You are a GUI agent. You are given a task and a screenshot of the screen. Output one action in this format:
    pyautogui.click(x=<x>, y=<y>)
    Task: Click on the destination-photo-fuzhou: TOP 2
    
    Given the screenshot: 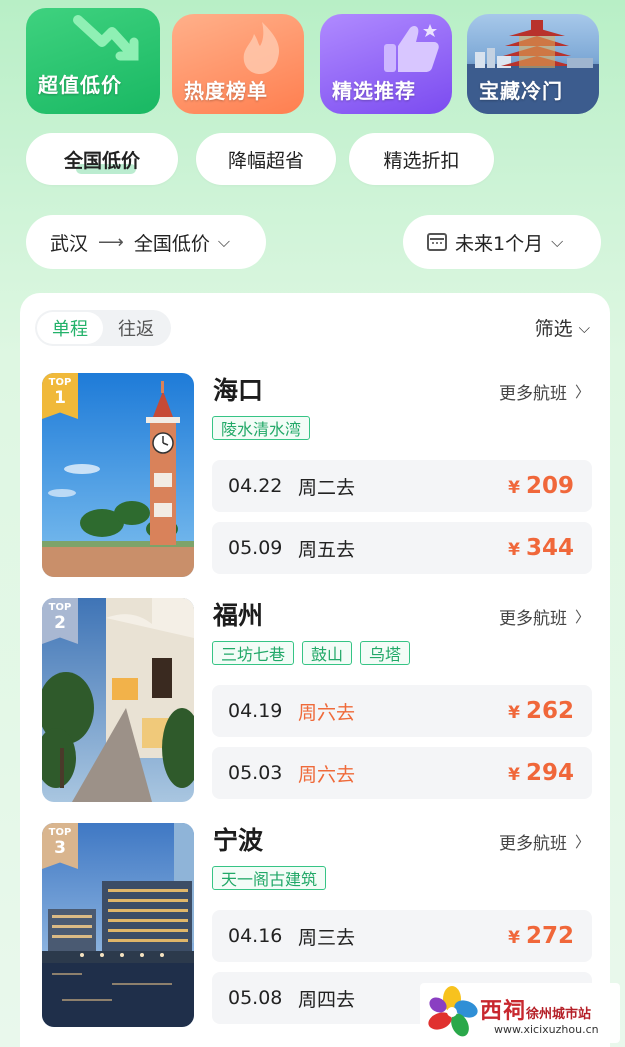 What is the action you would take?
    pyautogui.click(x=118, y=700)
    